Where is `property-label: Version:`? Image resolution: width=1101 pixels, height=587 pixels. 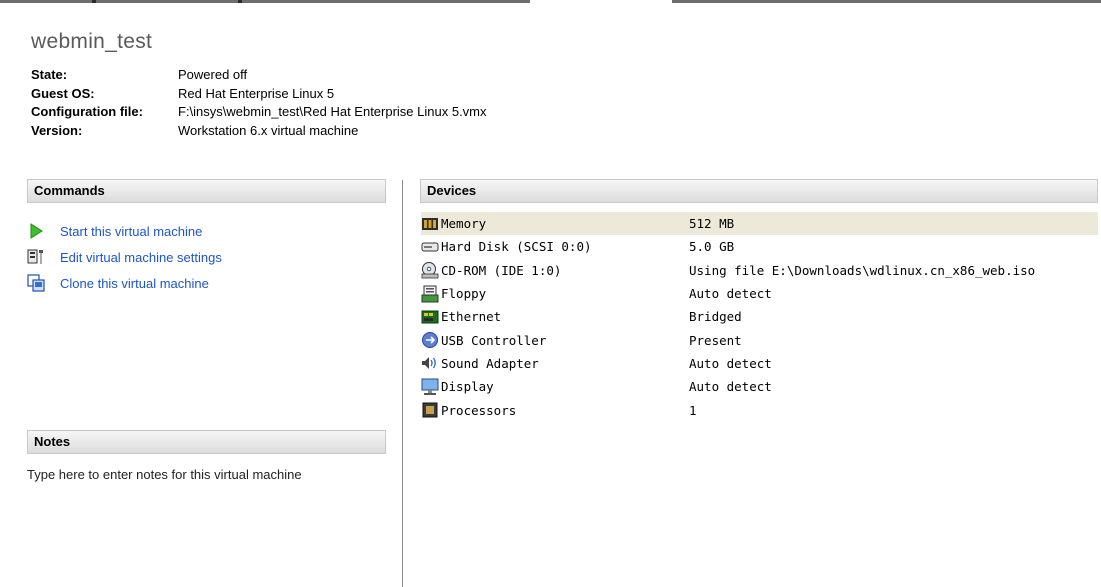 property-label: Version: is located at coordinates (57, 130).